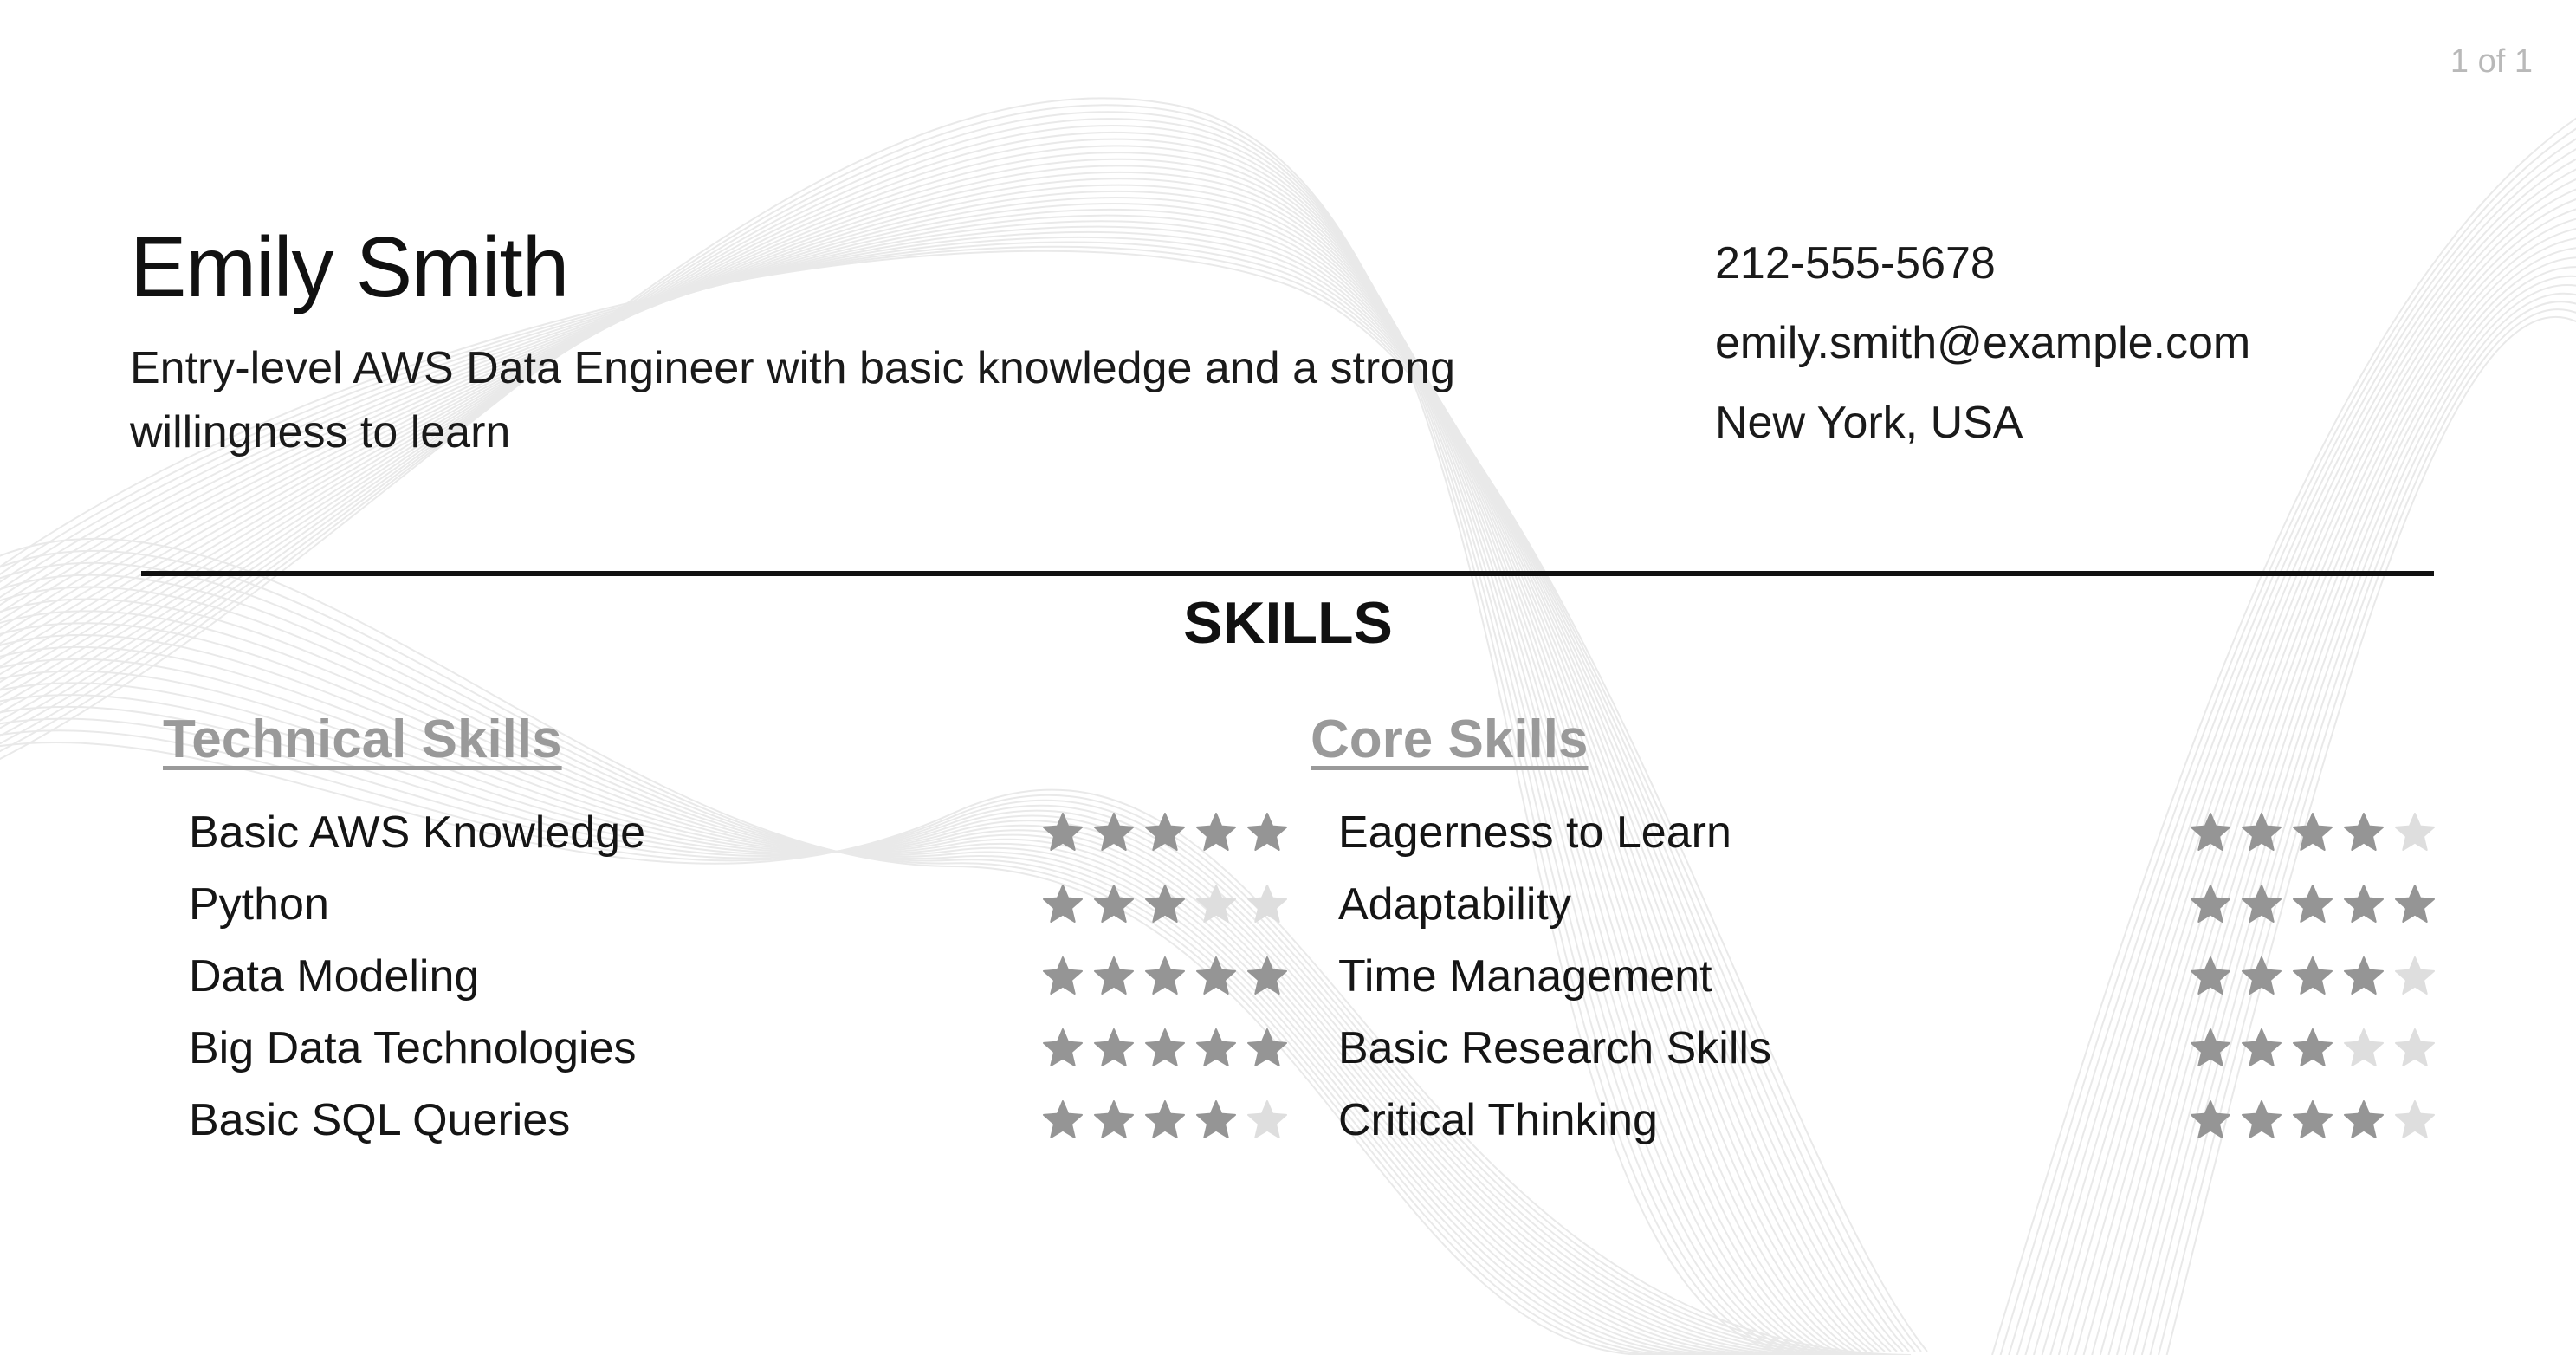 The width and height of the screenshot is (2576, 1355). Describe the element at coordinates (739, 833) in the screenshot. I see `skill-row: Basic AWS Knowledge` at that location.